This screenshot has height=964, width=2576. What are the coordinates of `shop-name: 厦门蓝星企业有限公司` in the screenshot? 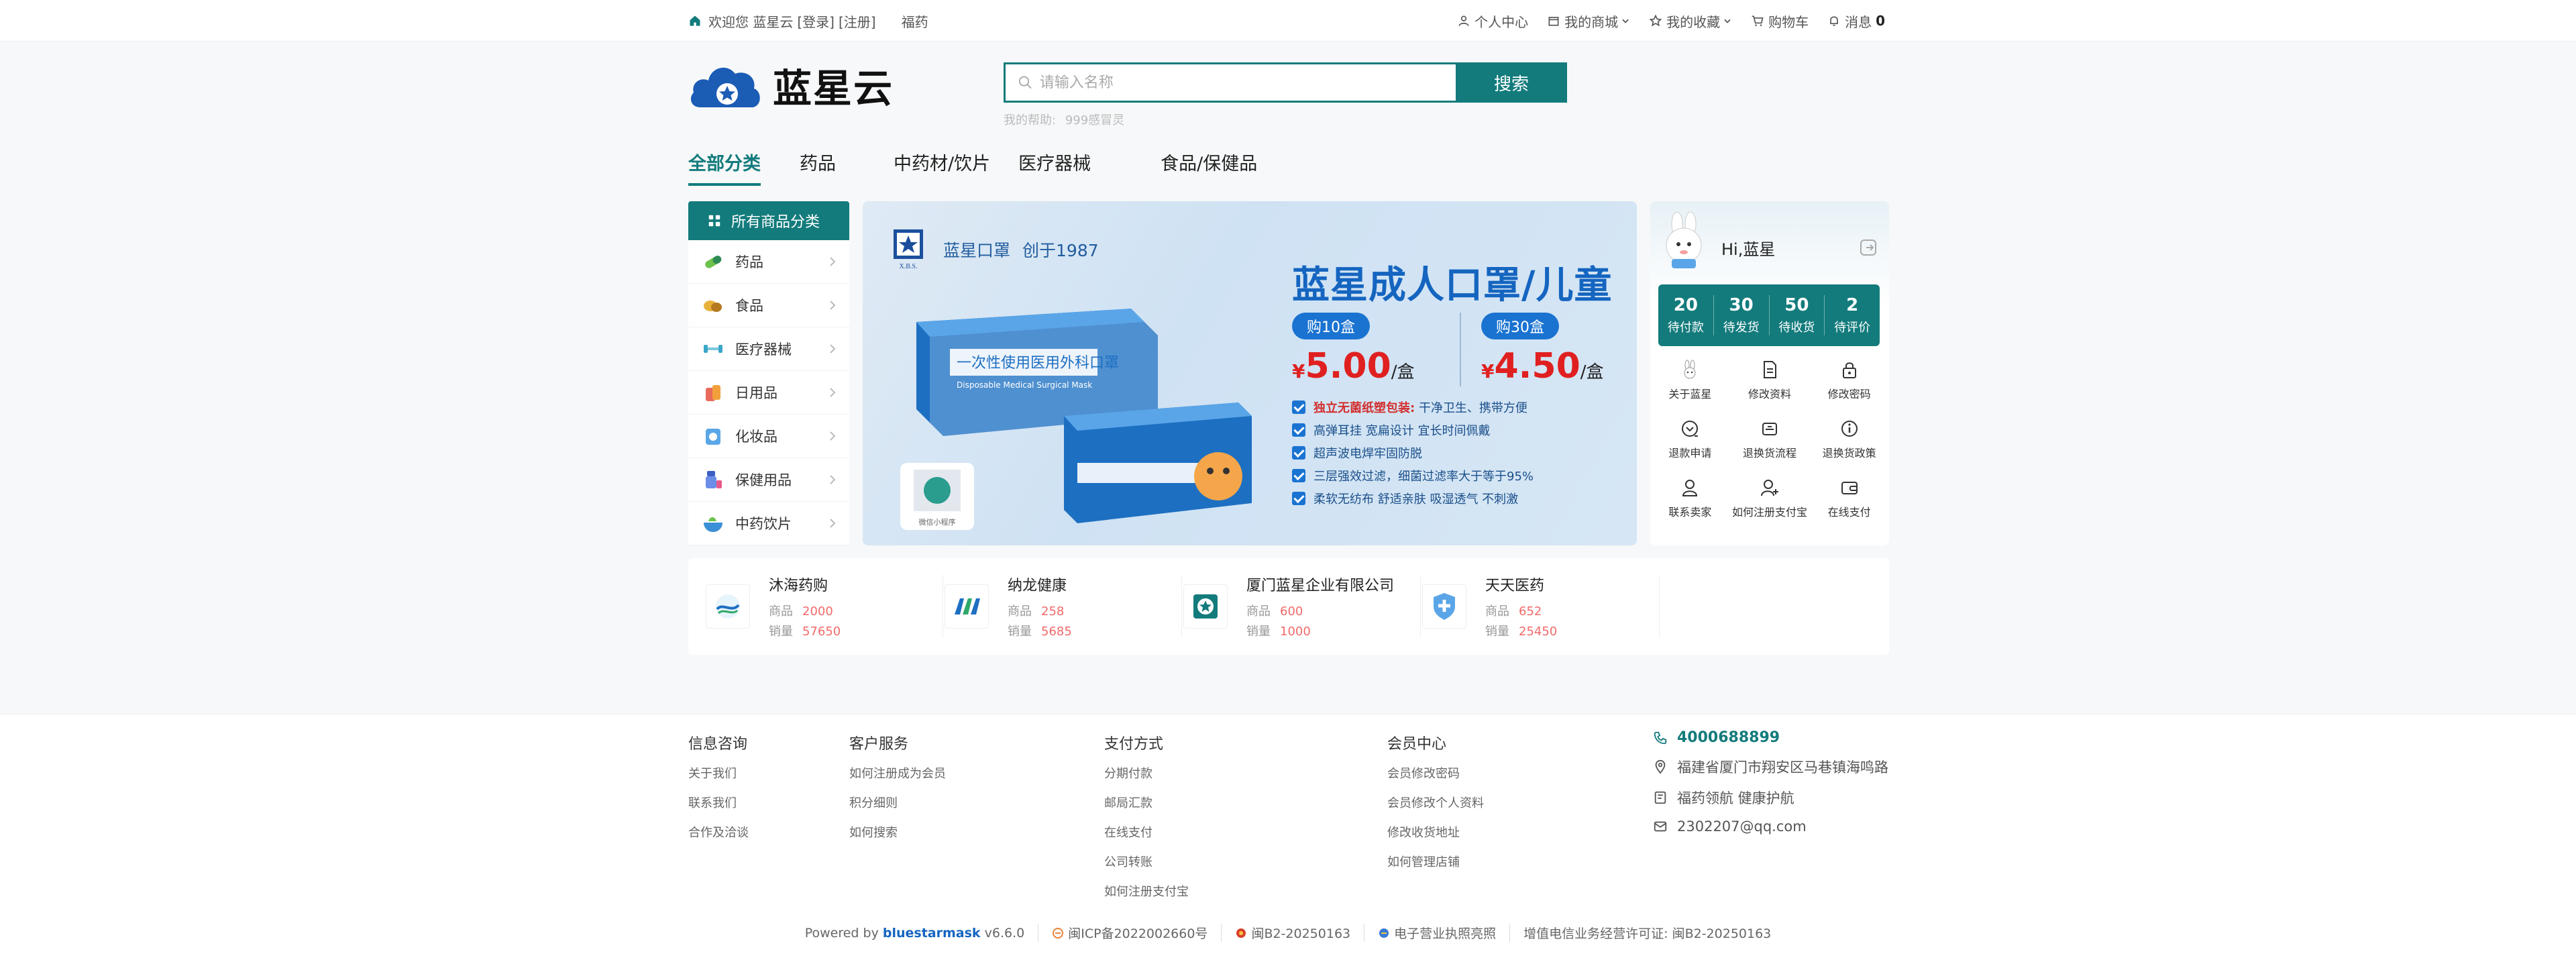 It's located at (1320, 585).